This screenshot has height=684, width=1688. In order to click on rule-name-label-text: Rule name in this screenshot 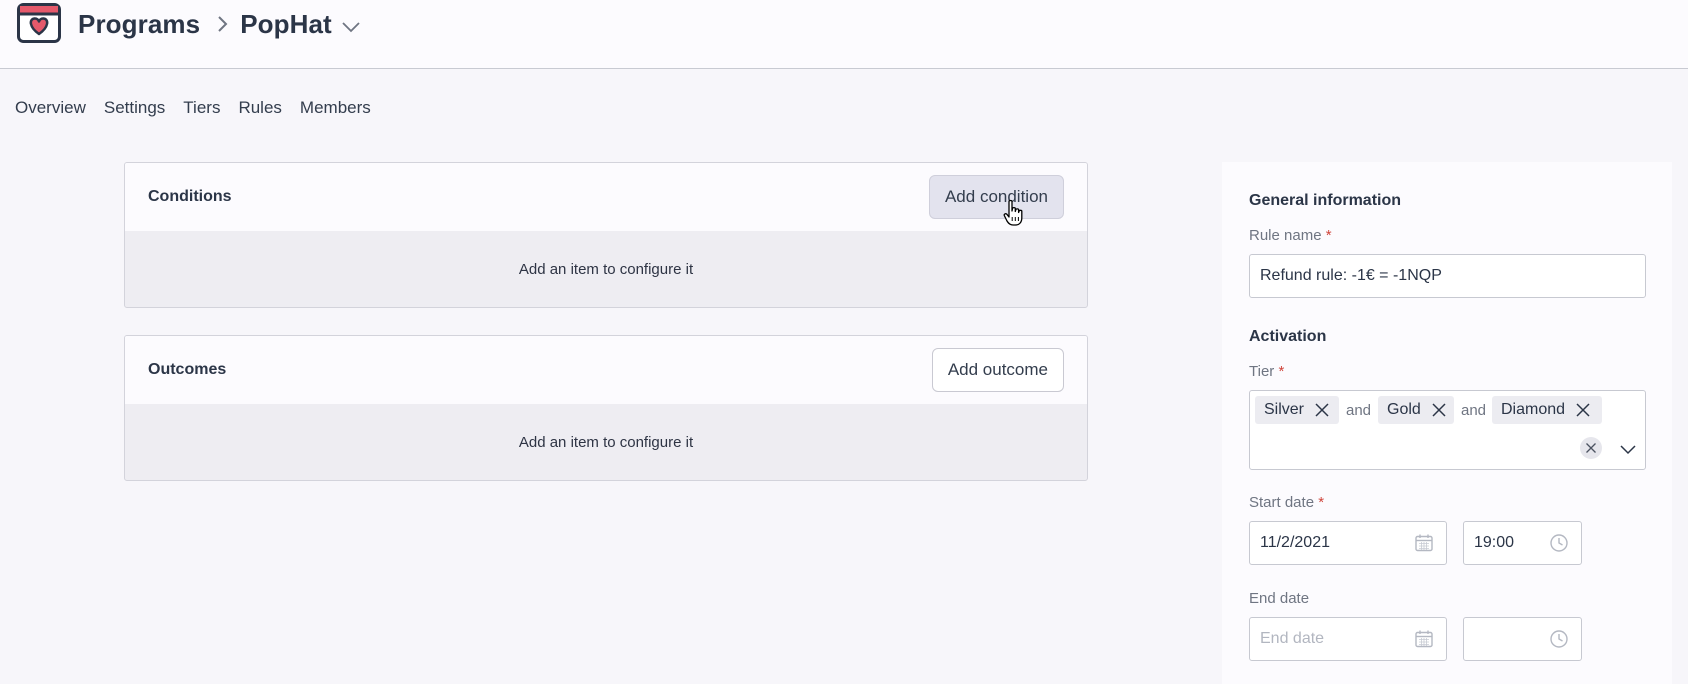, I will do `click(1285, 235)`.